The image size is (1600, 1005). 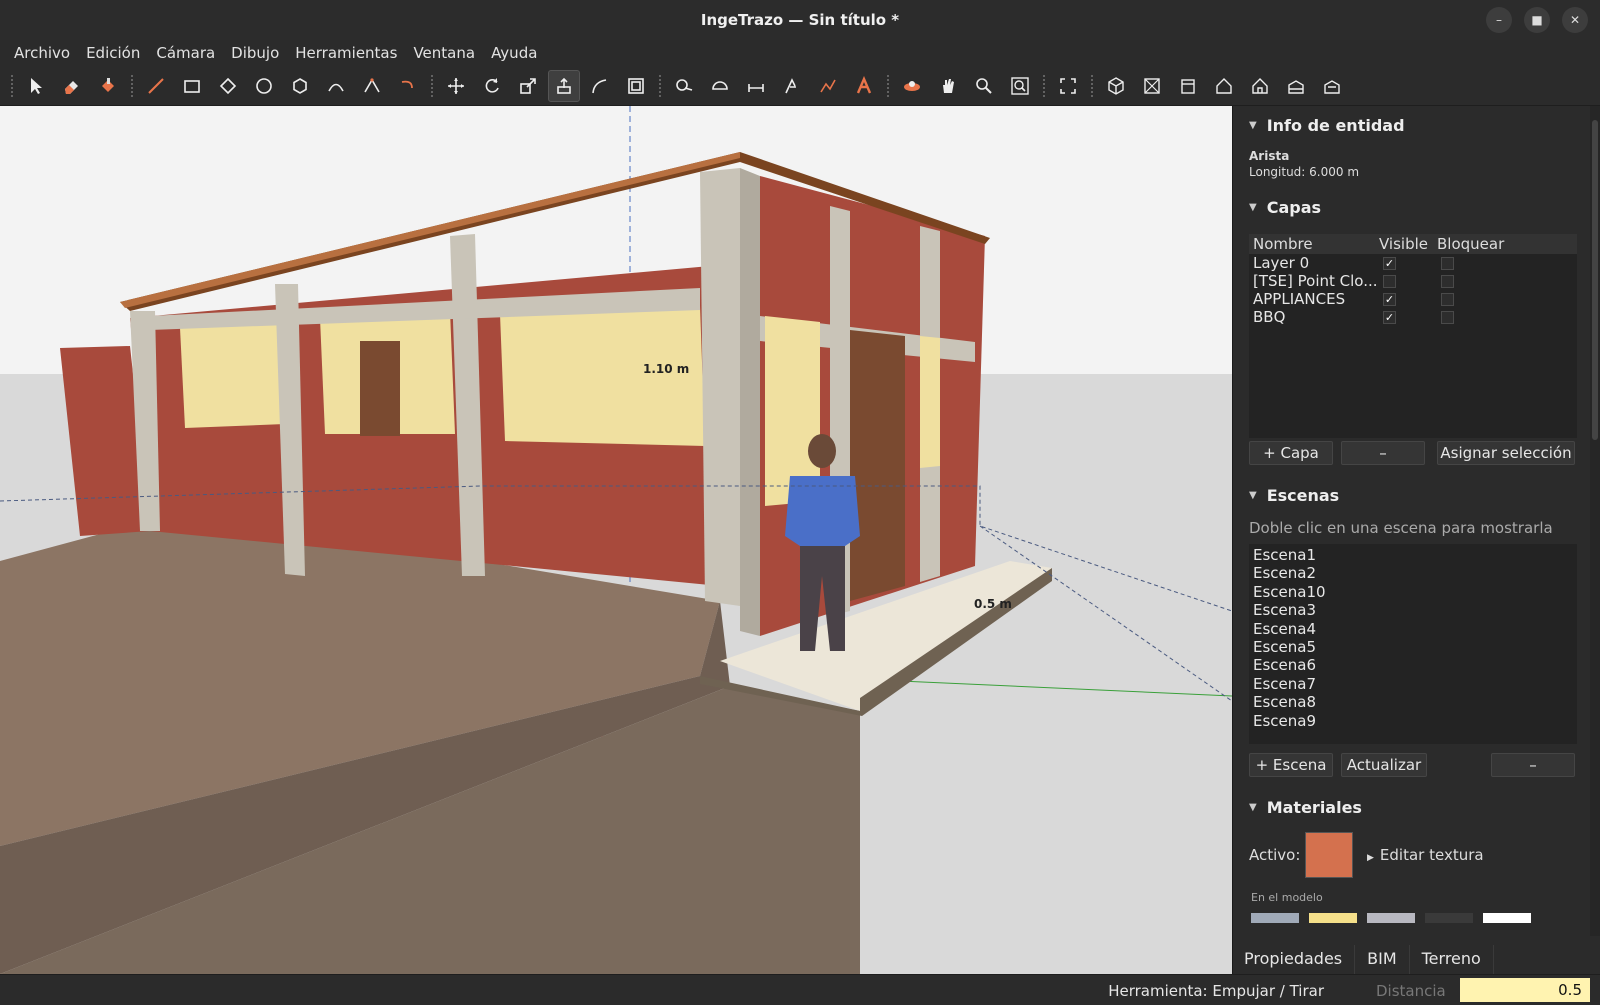 I want to click on panel-scrollbar, so click(x=1595, y=521).